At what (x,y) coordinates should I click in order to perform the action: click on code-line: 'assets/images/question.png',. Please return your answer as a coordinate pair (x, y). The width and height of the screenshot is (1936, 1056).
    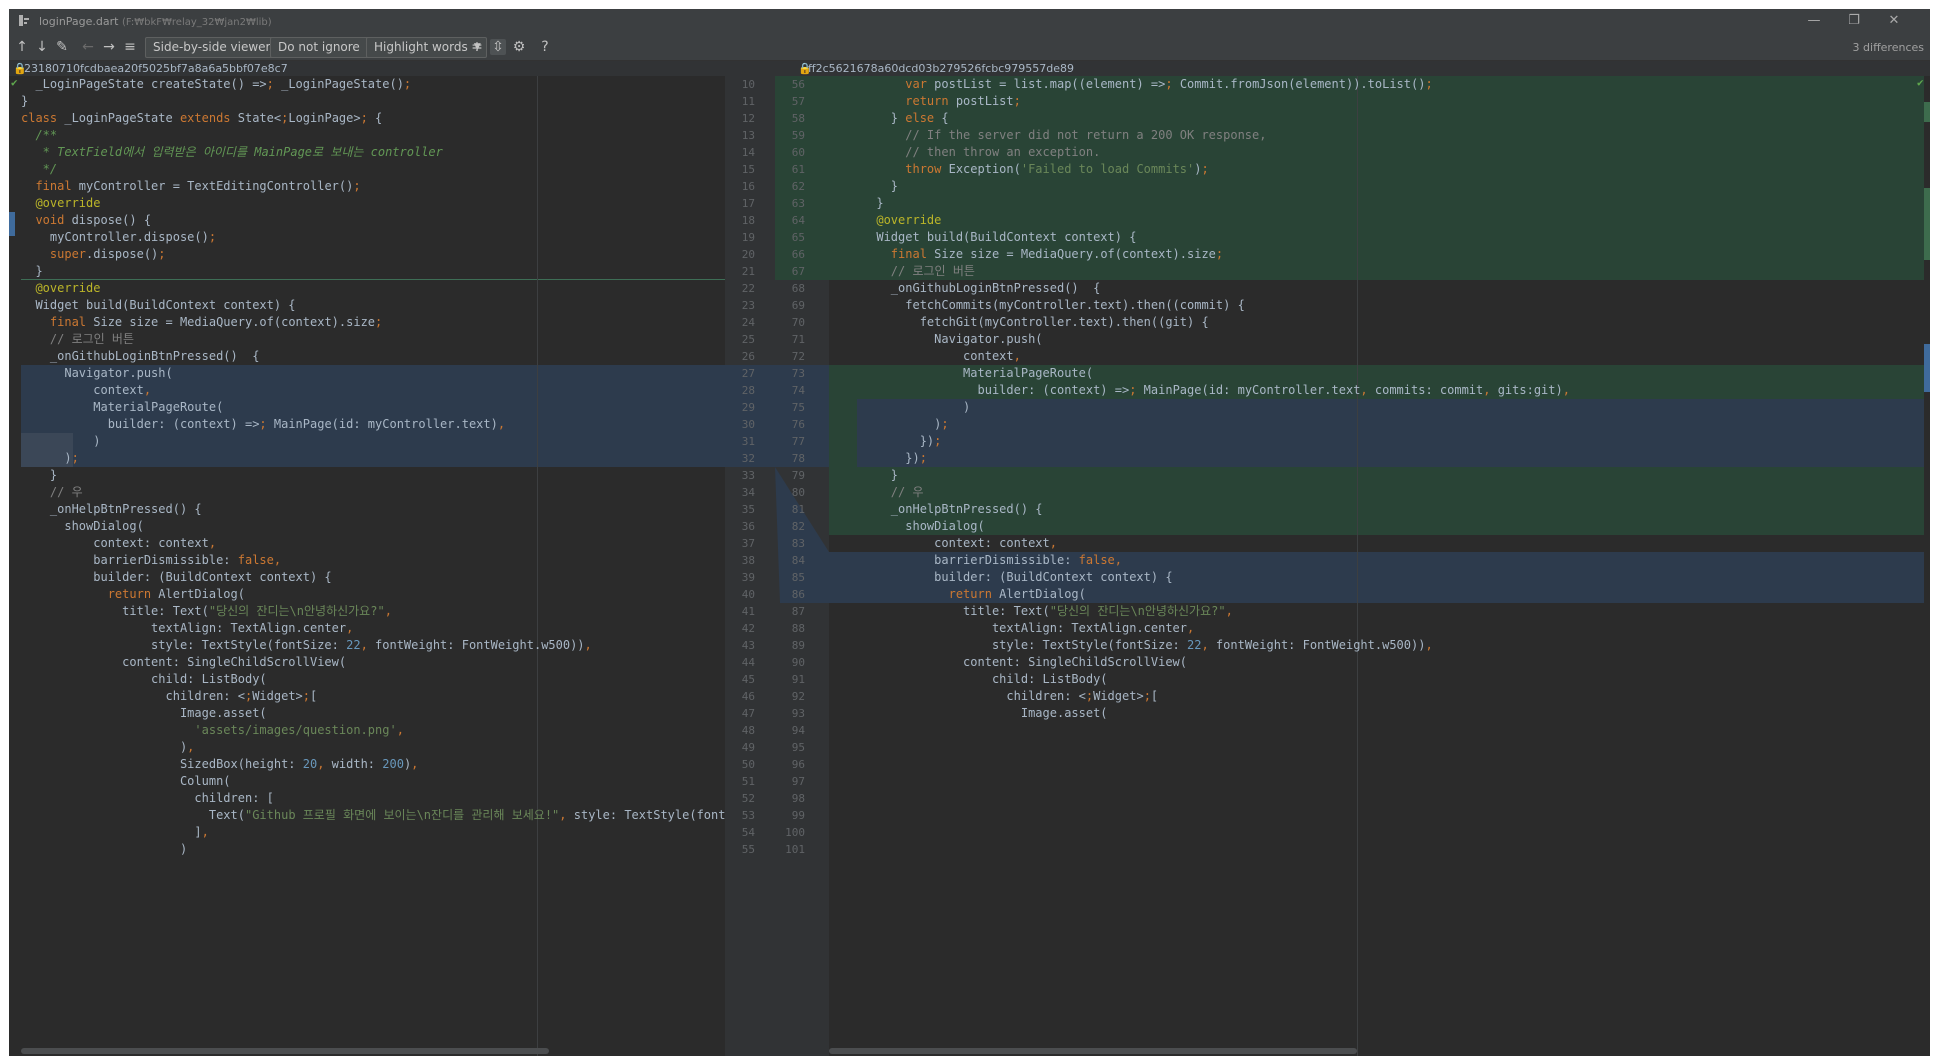
    Looking at the image, I should click on (212, 730).